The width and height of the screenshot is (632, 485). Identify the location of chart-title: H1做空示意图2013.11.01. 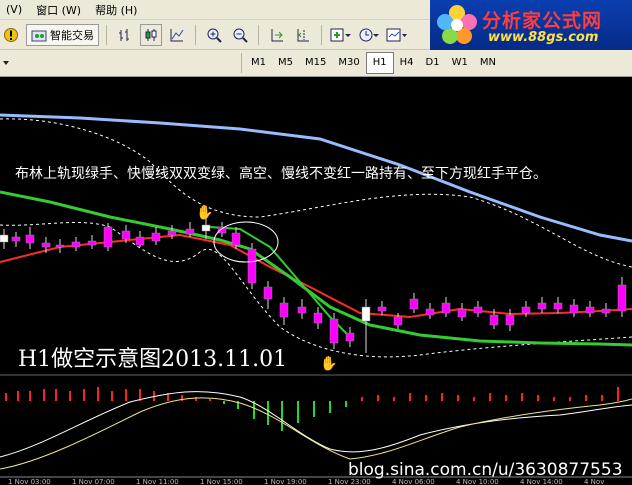
(153, 359).